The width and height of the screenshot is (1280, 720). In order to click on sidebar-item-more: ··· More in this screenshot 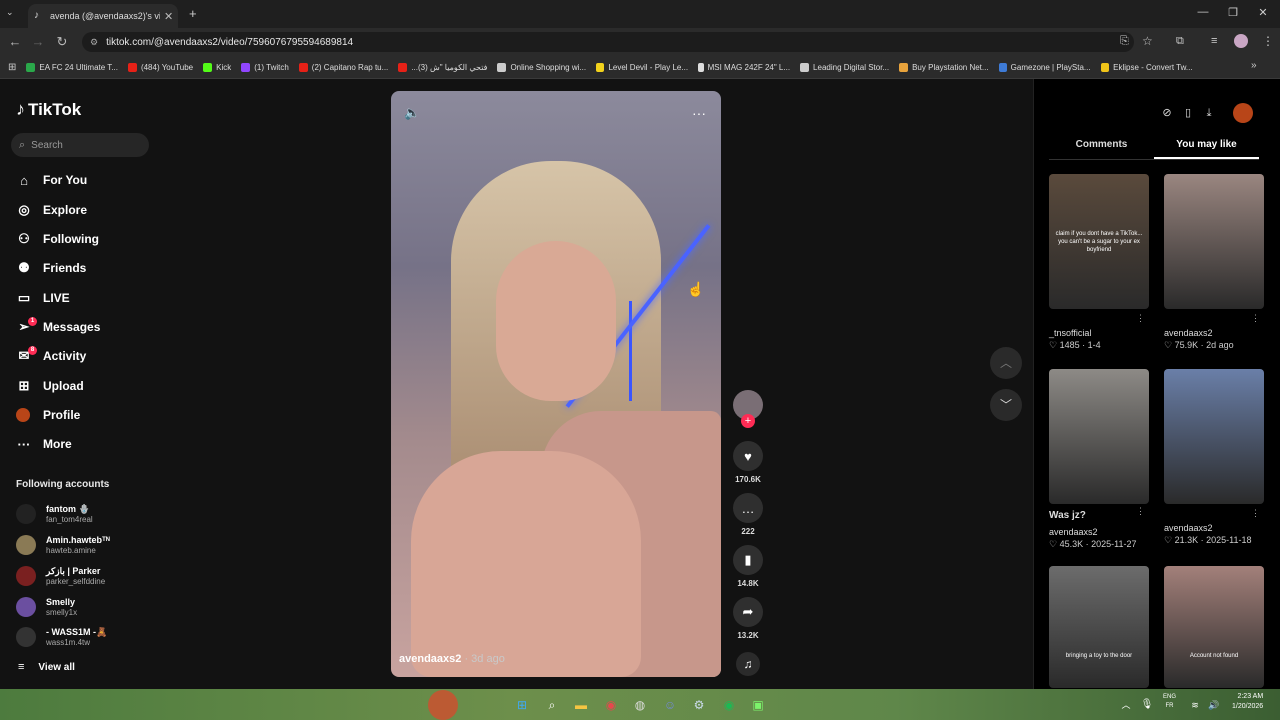, I will do `click(44, 444)`.